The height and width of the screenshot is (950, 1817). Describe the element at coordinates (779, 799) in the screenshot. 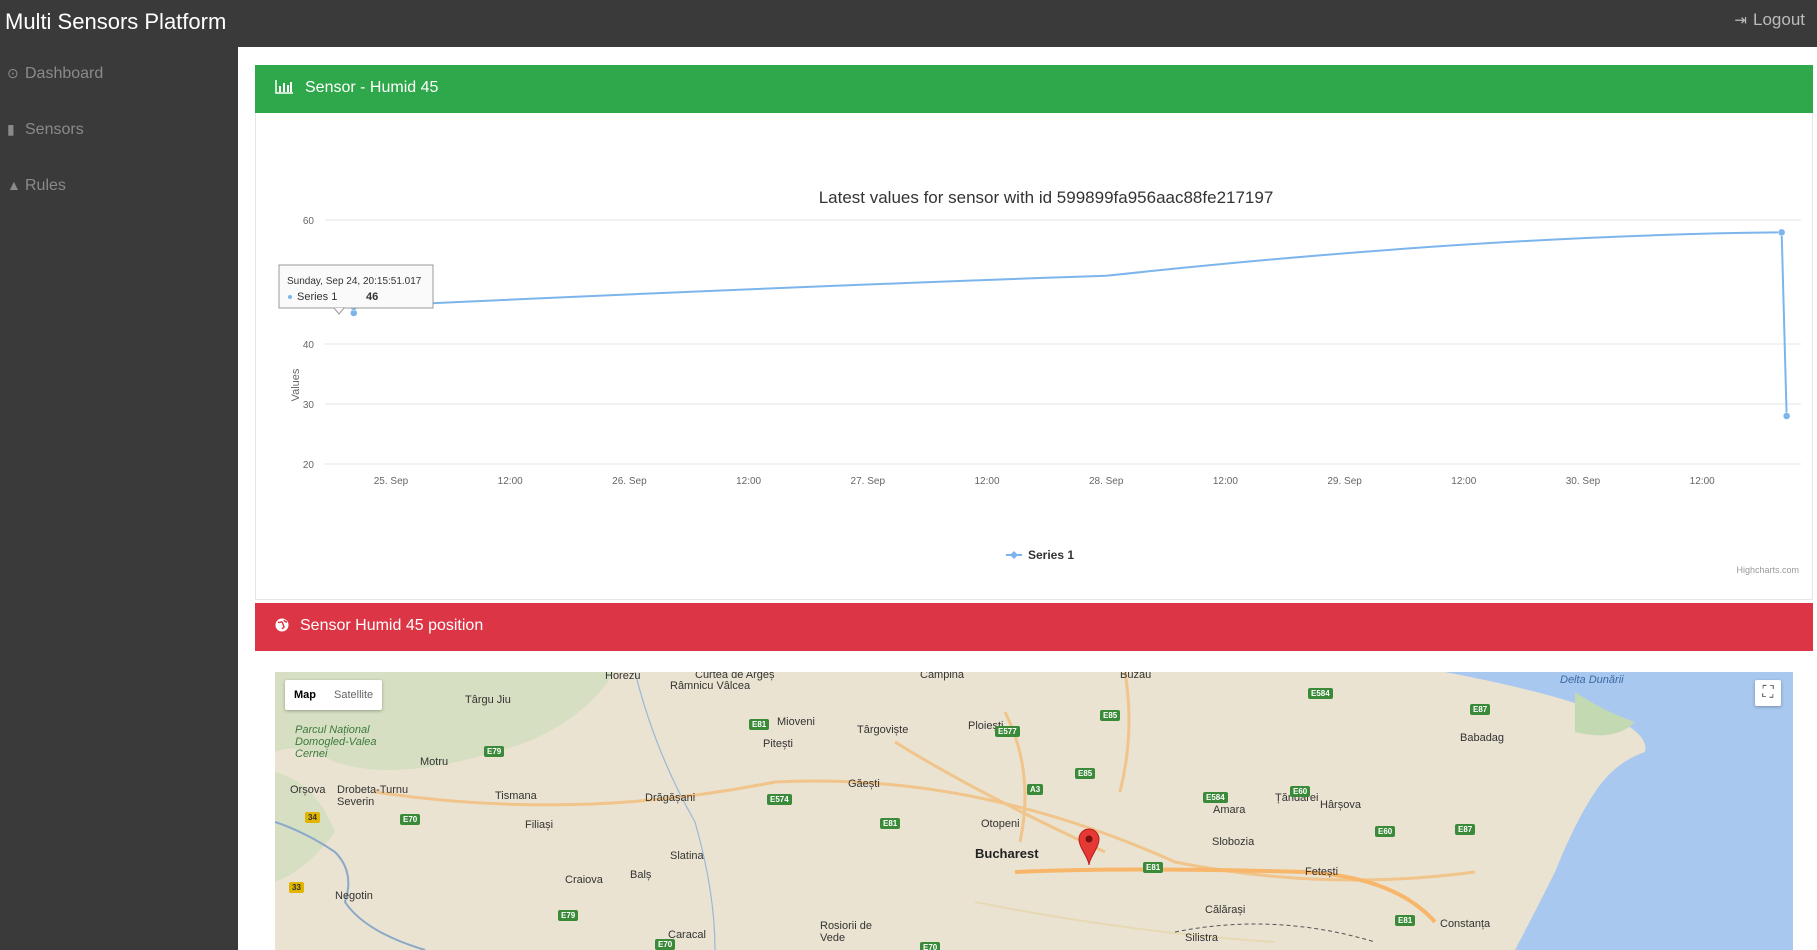

I see `road-shield: E574` at that location.